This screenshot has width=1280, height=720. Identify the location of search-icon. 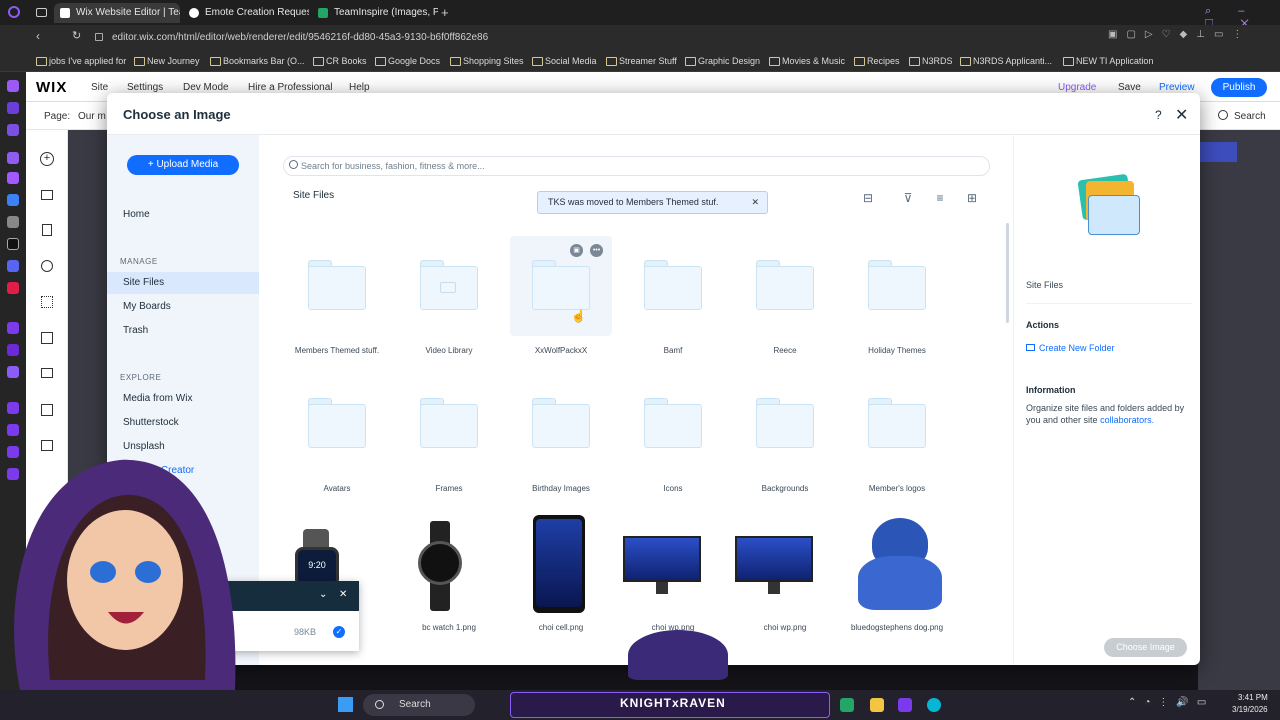
(1223, 115).